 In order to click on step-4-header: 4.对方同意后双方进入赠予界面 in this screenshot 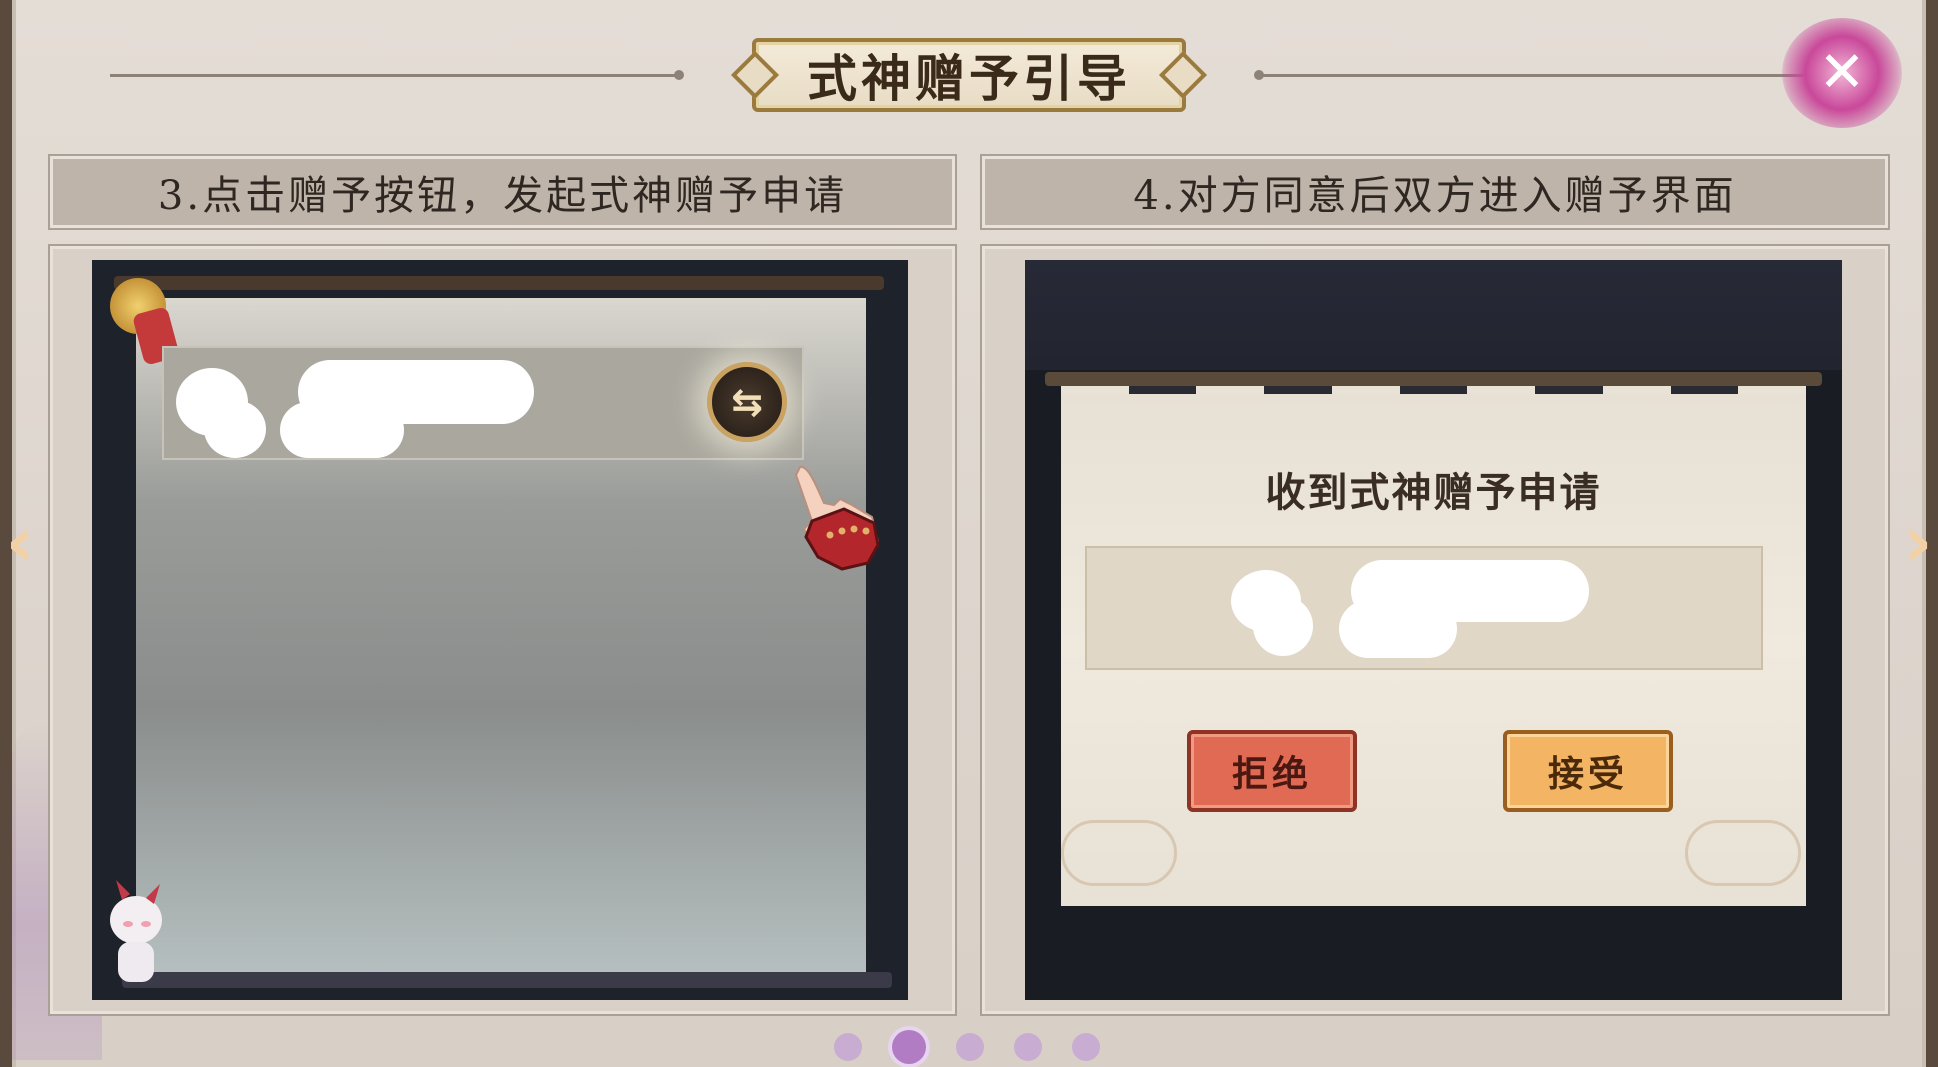, I will do `click(1435, 192)`.